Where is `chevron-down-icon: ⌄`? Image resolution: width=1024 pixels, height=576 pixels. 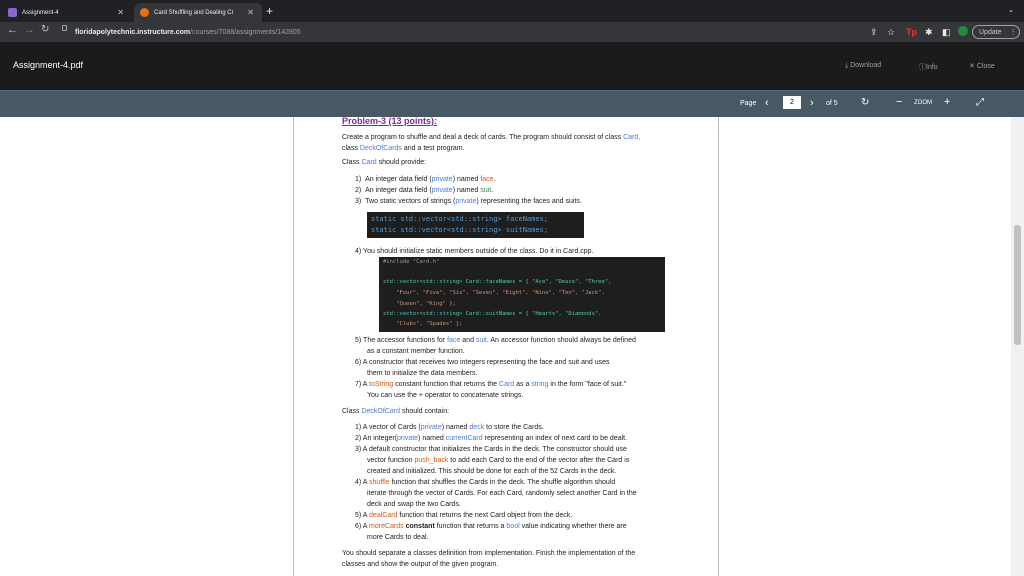
chevron-down-icon: ⌄ is located at coordinates (1011, 10).